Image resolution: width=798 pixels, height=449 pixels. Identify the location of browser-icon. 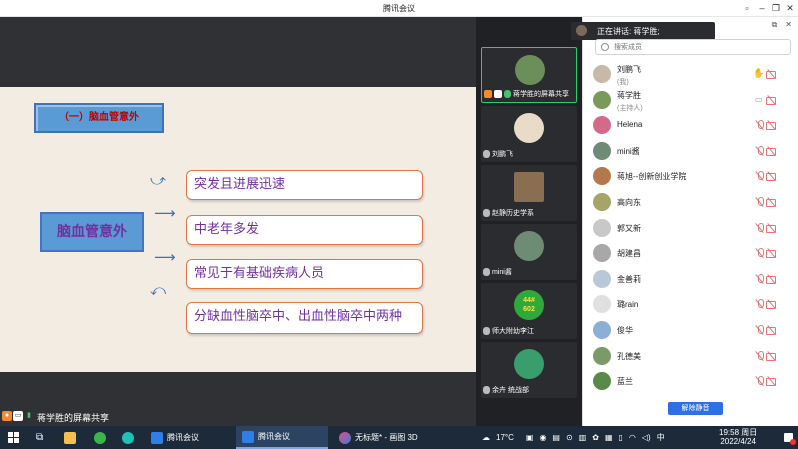
(100, 437).